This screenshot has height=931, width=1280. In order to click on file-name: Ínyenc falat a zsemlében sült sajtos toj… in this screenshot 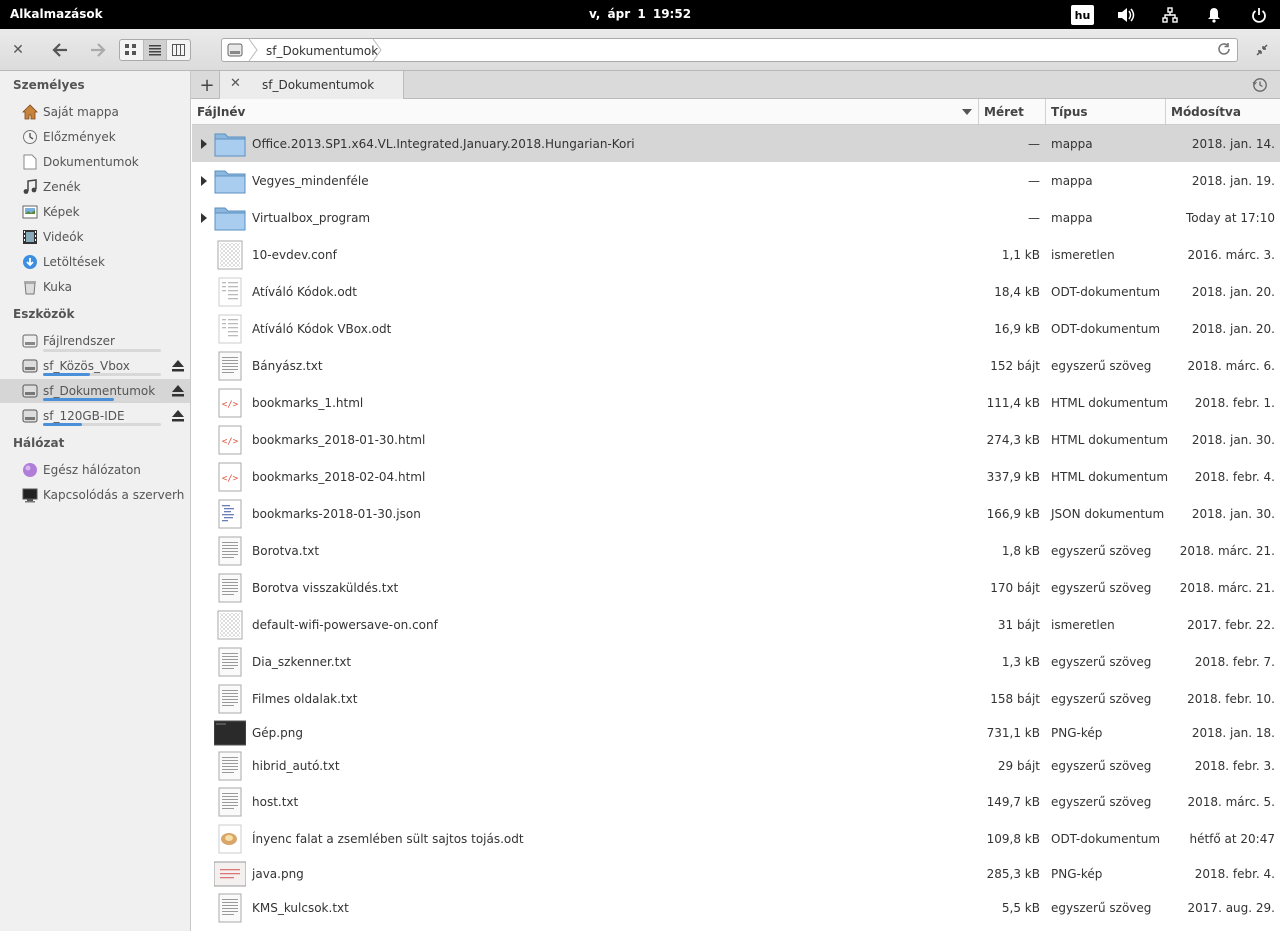, I will do `click(388, 838)`.